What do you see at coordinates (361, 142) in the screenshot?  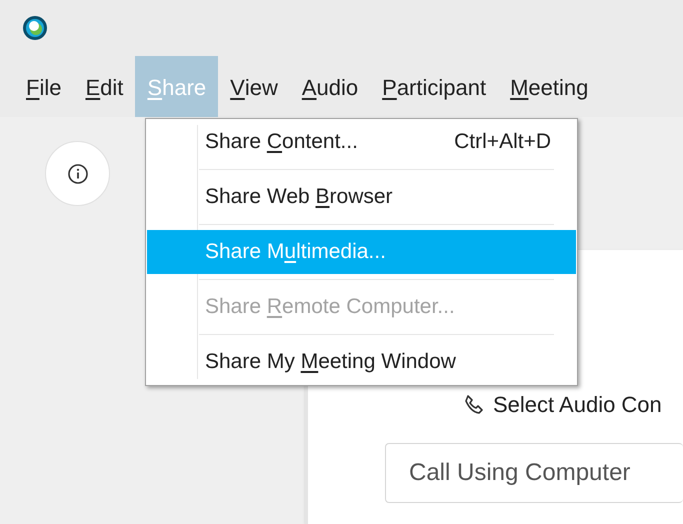 I see `menu-item: Share Content... Ctrl+Alt+D` at bounding box center [361, 142].